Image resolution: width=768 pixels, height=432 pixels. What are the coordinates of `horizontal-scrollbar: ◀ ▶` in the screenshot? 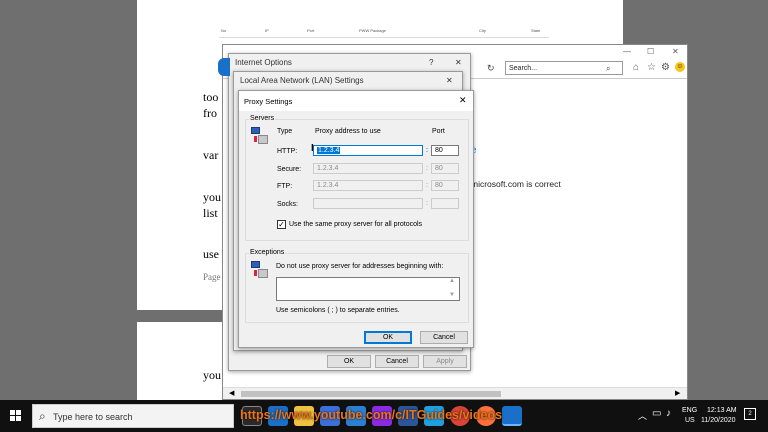 It's located at (455, 393).